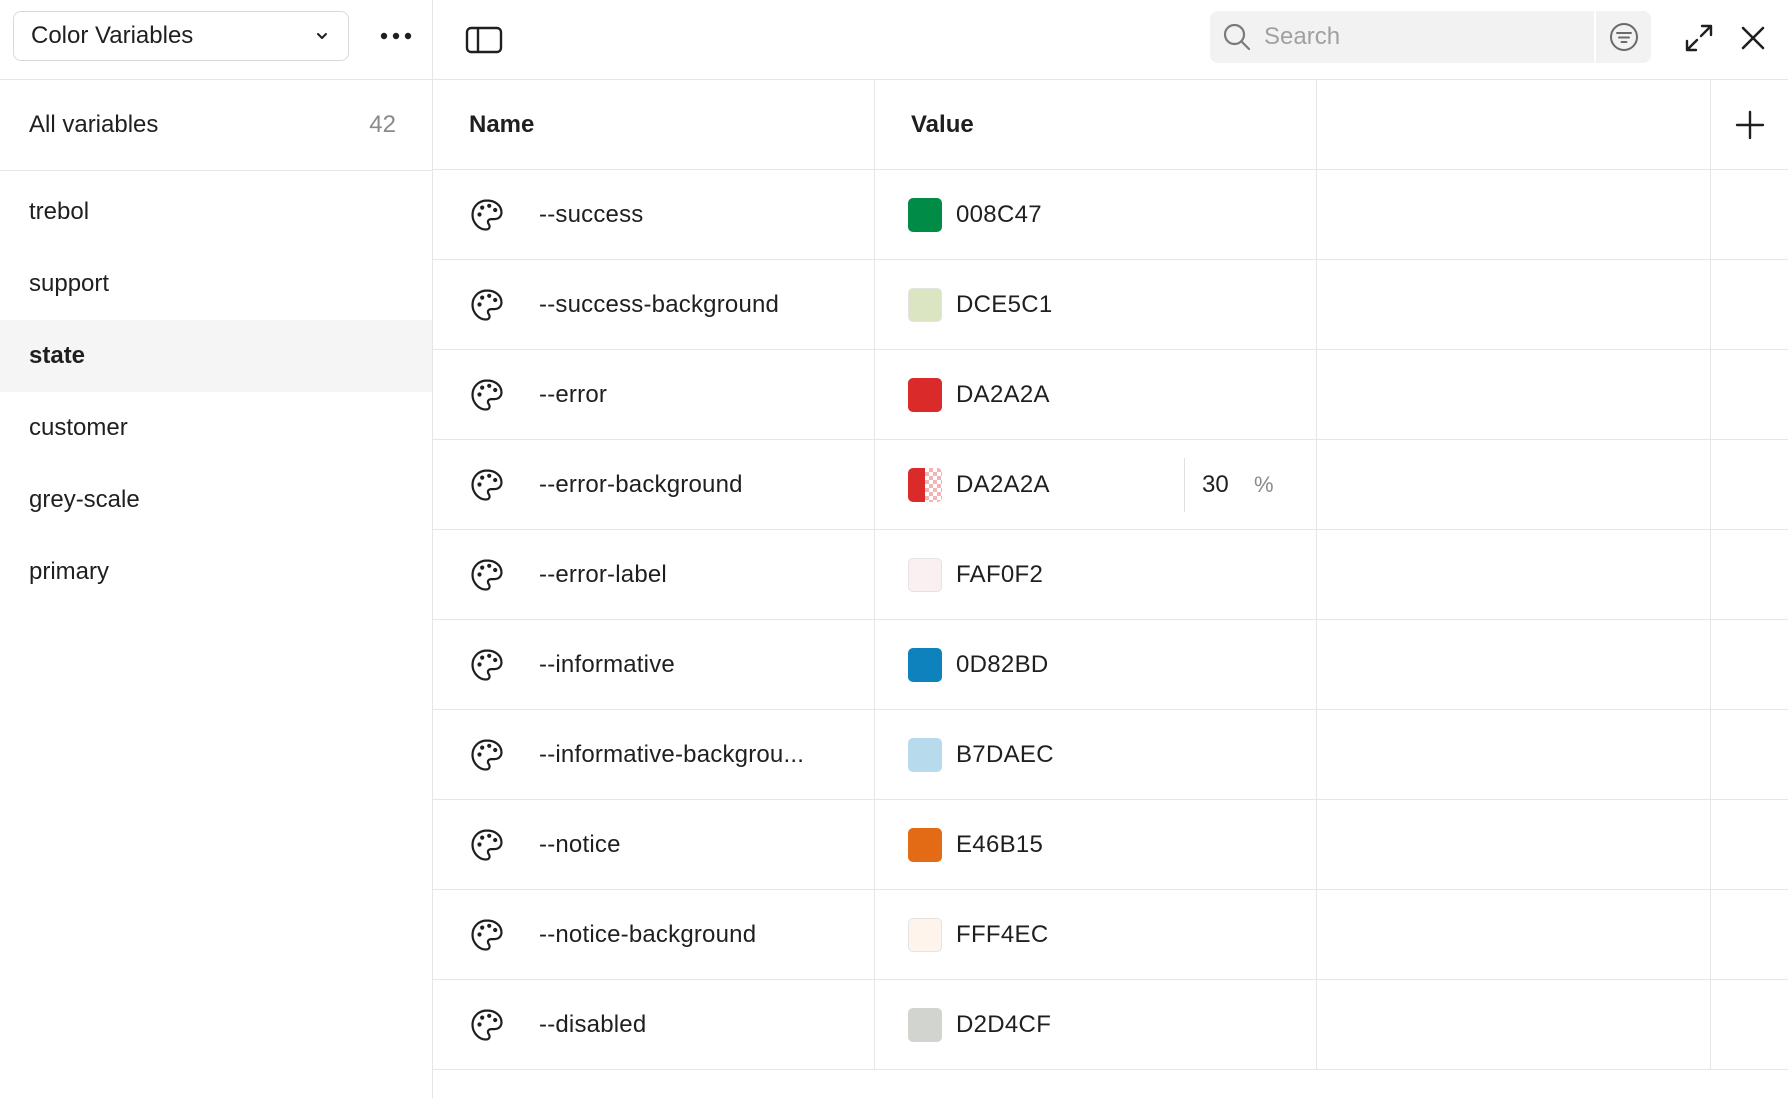 The width and height of the screenshot is (1788, 1098). I want to click on sidebar-panel-icon, so click(484, 40).